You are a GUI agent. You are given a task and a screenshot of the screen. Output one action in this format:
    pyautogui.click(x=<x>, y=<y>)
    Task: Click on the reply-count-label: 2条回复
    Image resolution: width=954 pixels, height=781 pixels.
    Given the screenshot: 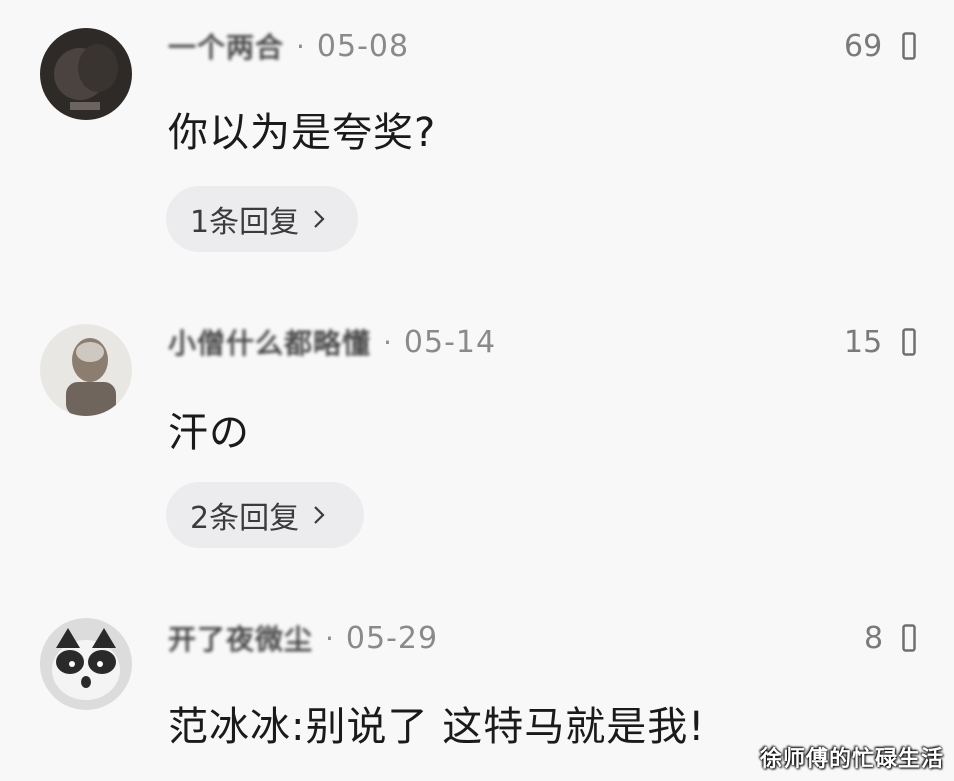 What is the action you would take?
    pyautogui.click(x=245, y=518)
    